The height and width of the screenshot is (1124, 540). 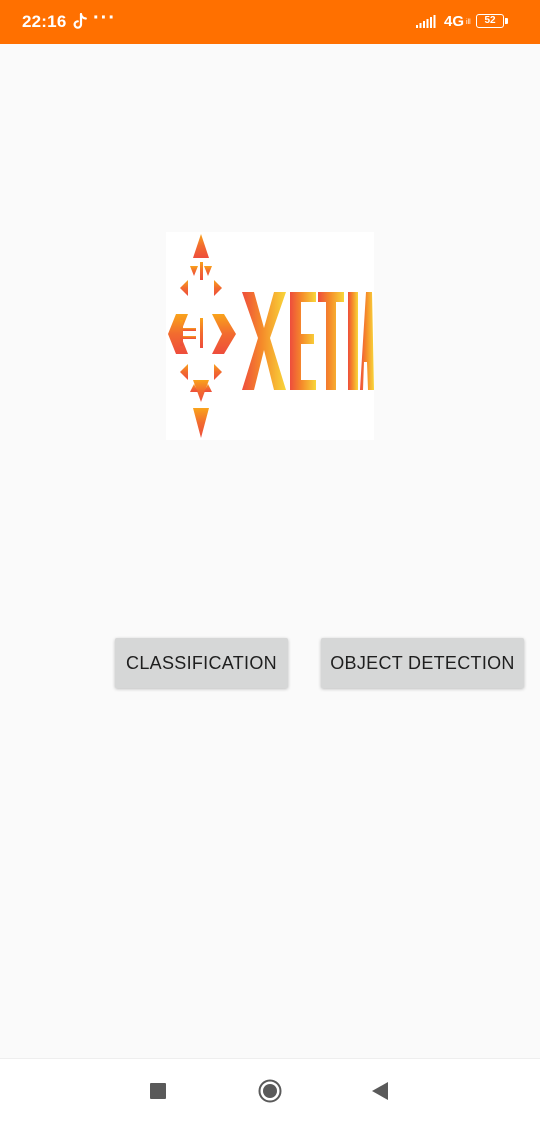 I want to click on signal-icon, so click(x=426, y=21).